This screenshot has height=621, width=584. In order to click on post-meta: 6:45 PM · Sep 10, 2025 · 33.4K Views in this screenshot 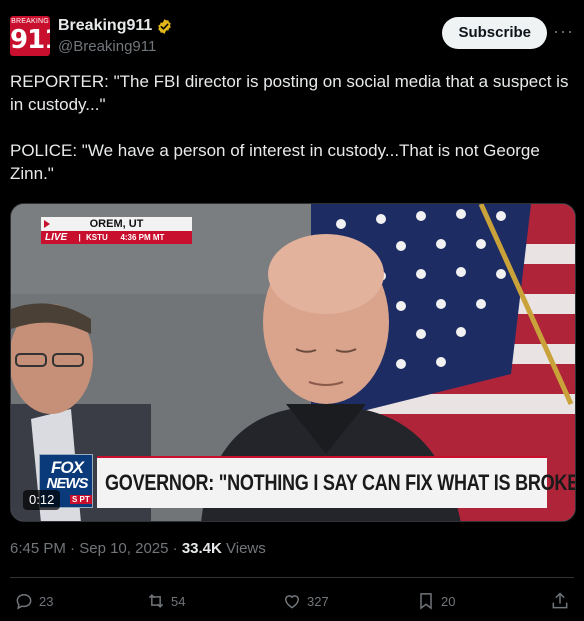, I will do `click(138, 548)`.